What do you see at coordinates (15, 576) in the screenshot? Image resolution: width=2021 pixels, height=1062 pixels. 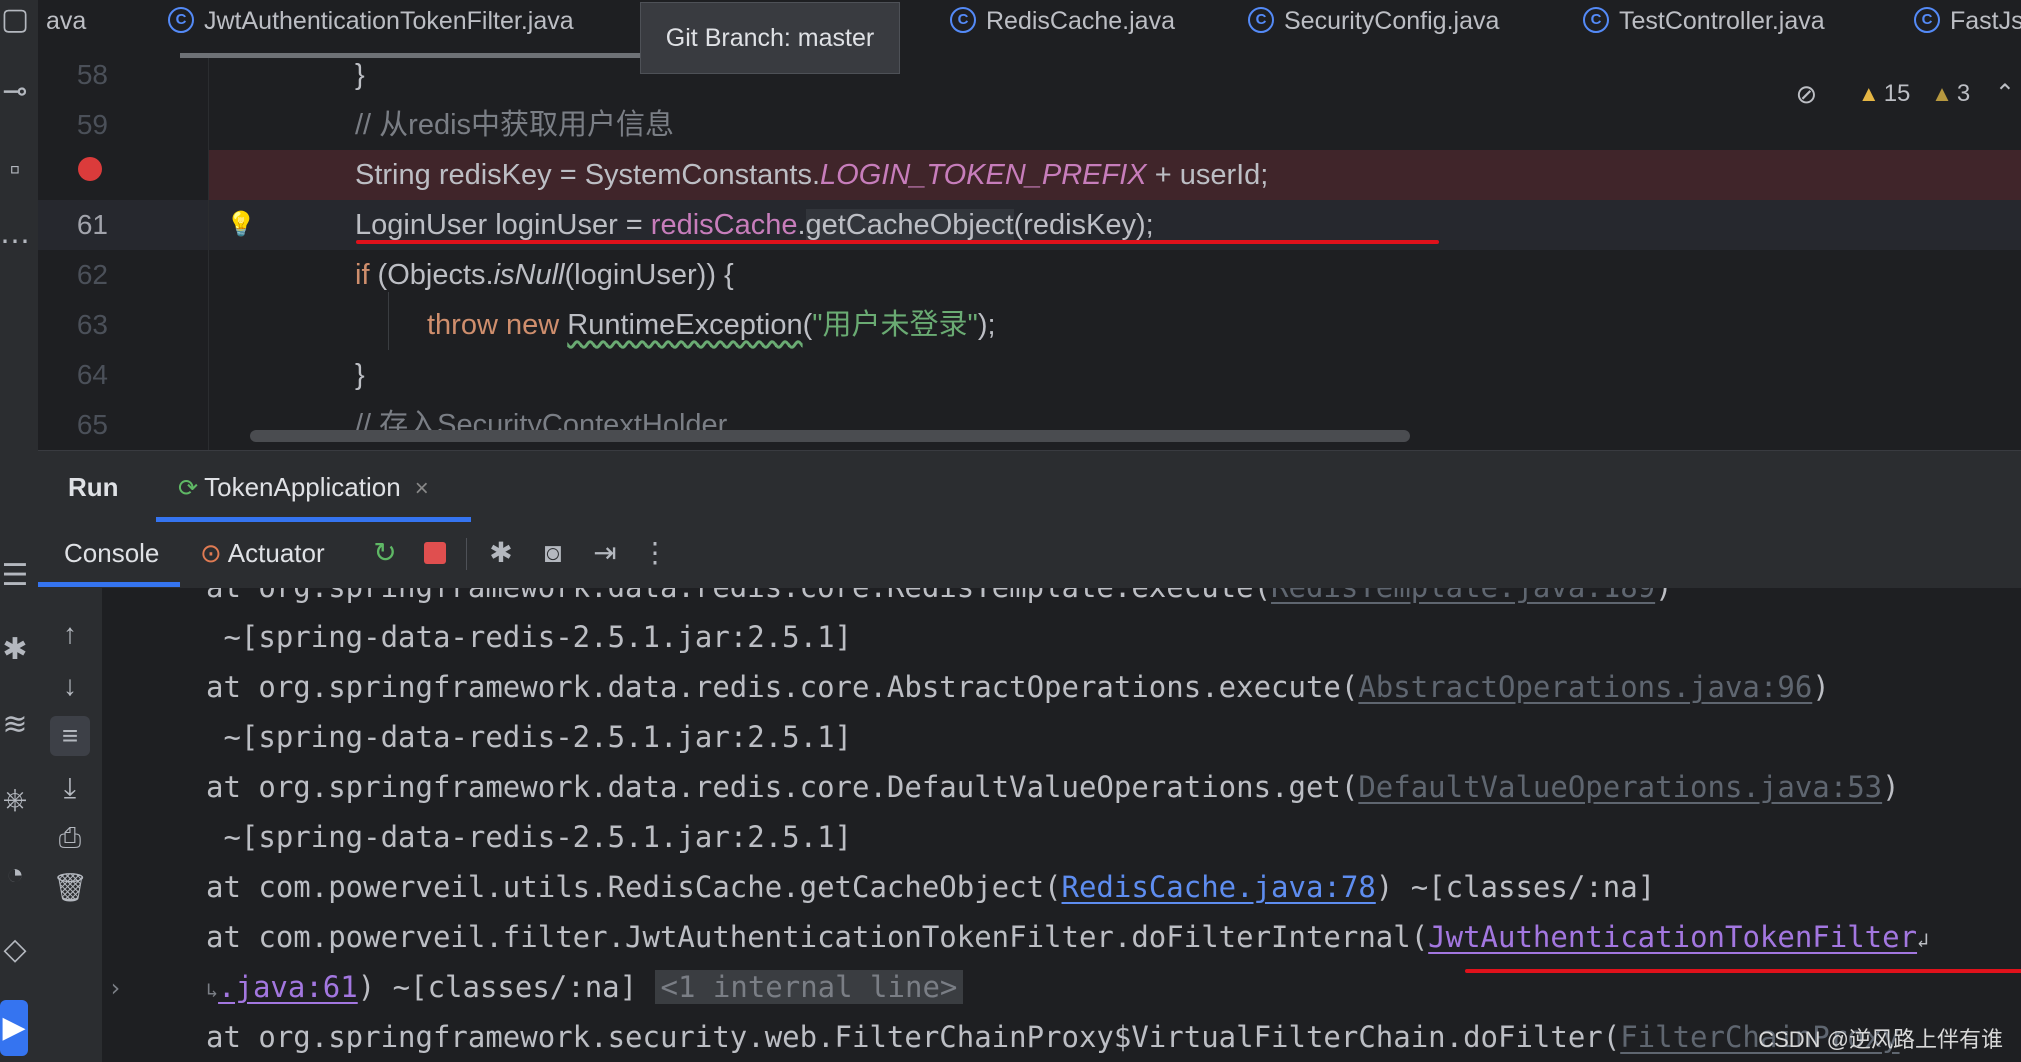 I see `menu-icon: ☰` at bounding box center [15, 576].